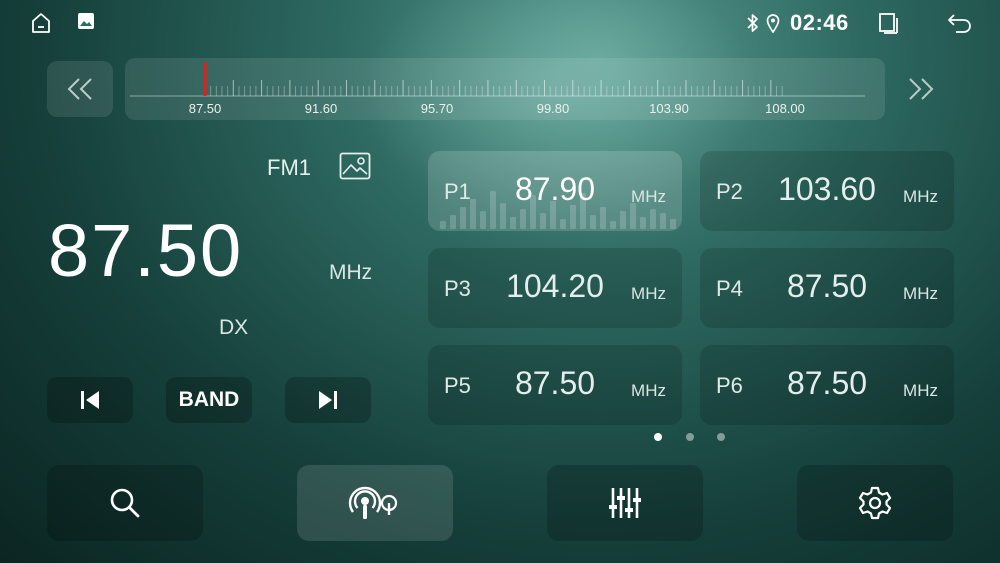 The height and width of the screenshot is (563, 1000). I want to click on search-button, so click(125, 503).